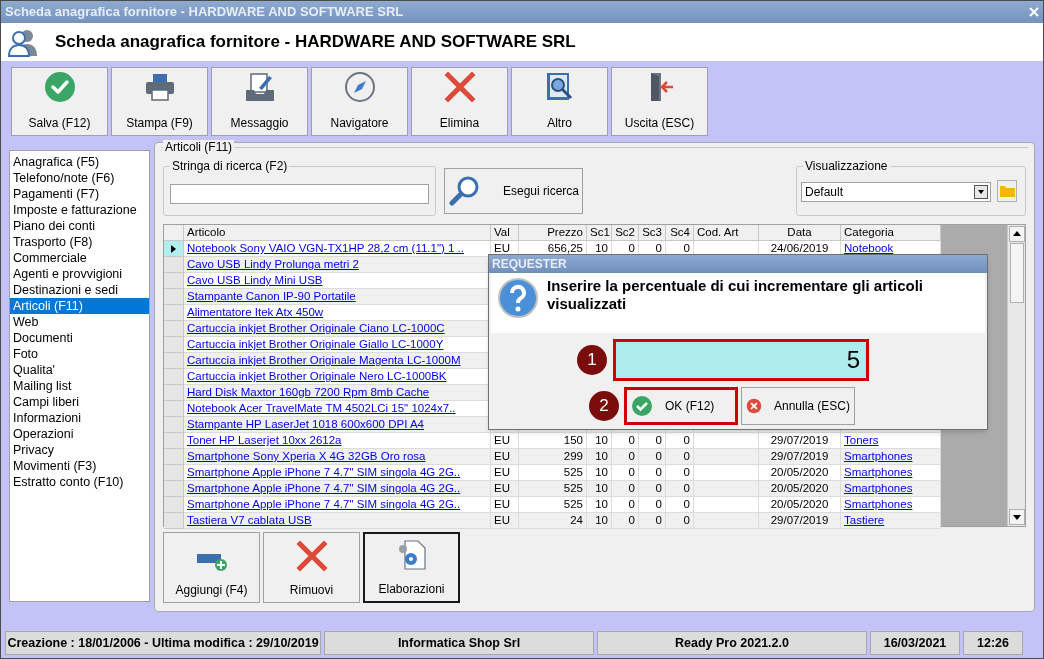 Image resolution: width=1044 pixels, height=659 pixels. What do you see at coordinates (230, 166) in the screenshot?
I see `group-label: Stringa di ricerca (F2)` at bounding box center [230, 166].